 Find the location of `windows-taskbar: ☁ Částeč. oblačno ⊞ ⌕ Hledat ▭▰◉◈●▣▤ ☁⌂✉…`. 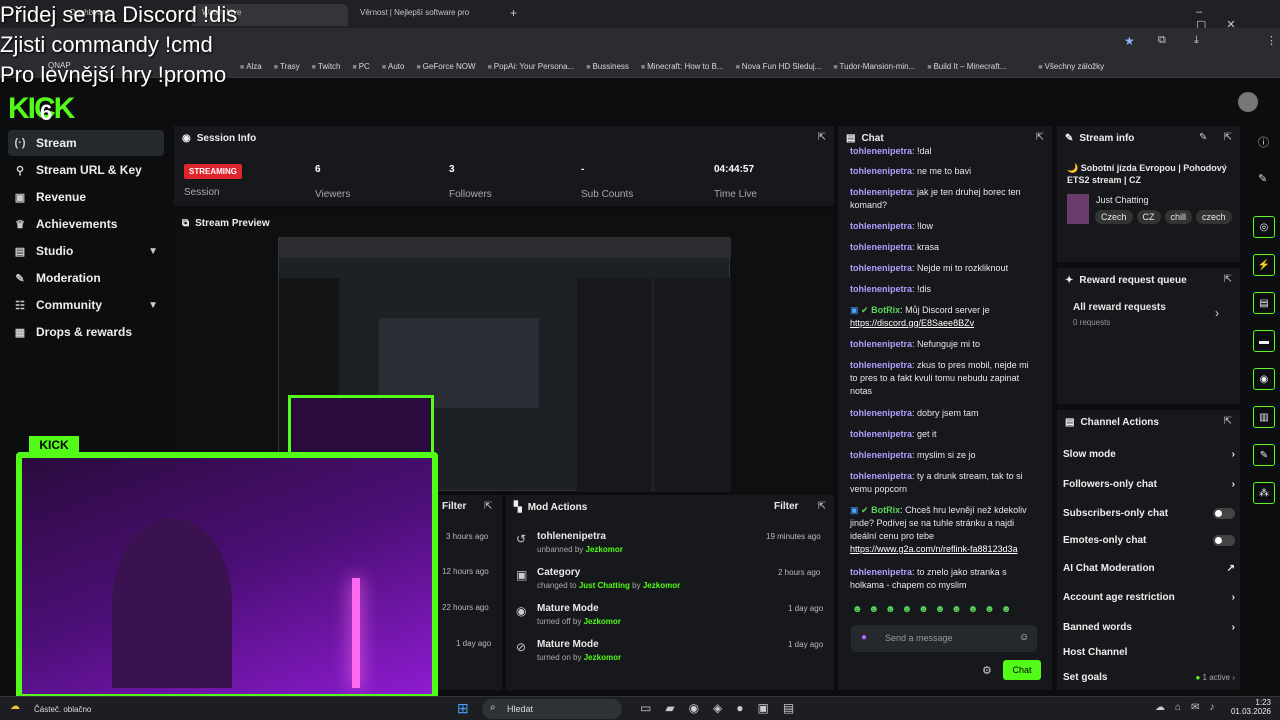

windows-taskbar: ☁ Částeč. oblačno ⊞ ⌕ Hledat ▭▰◉◈●▣▤ ☁⌂✉… is located at coordinates (640, 708).